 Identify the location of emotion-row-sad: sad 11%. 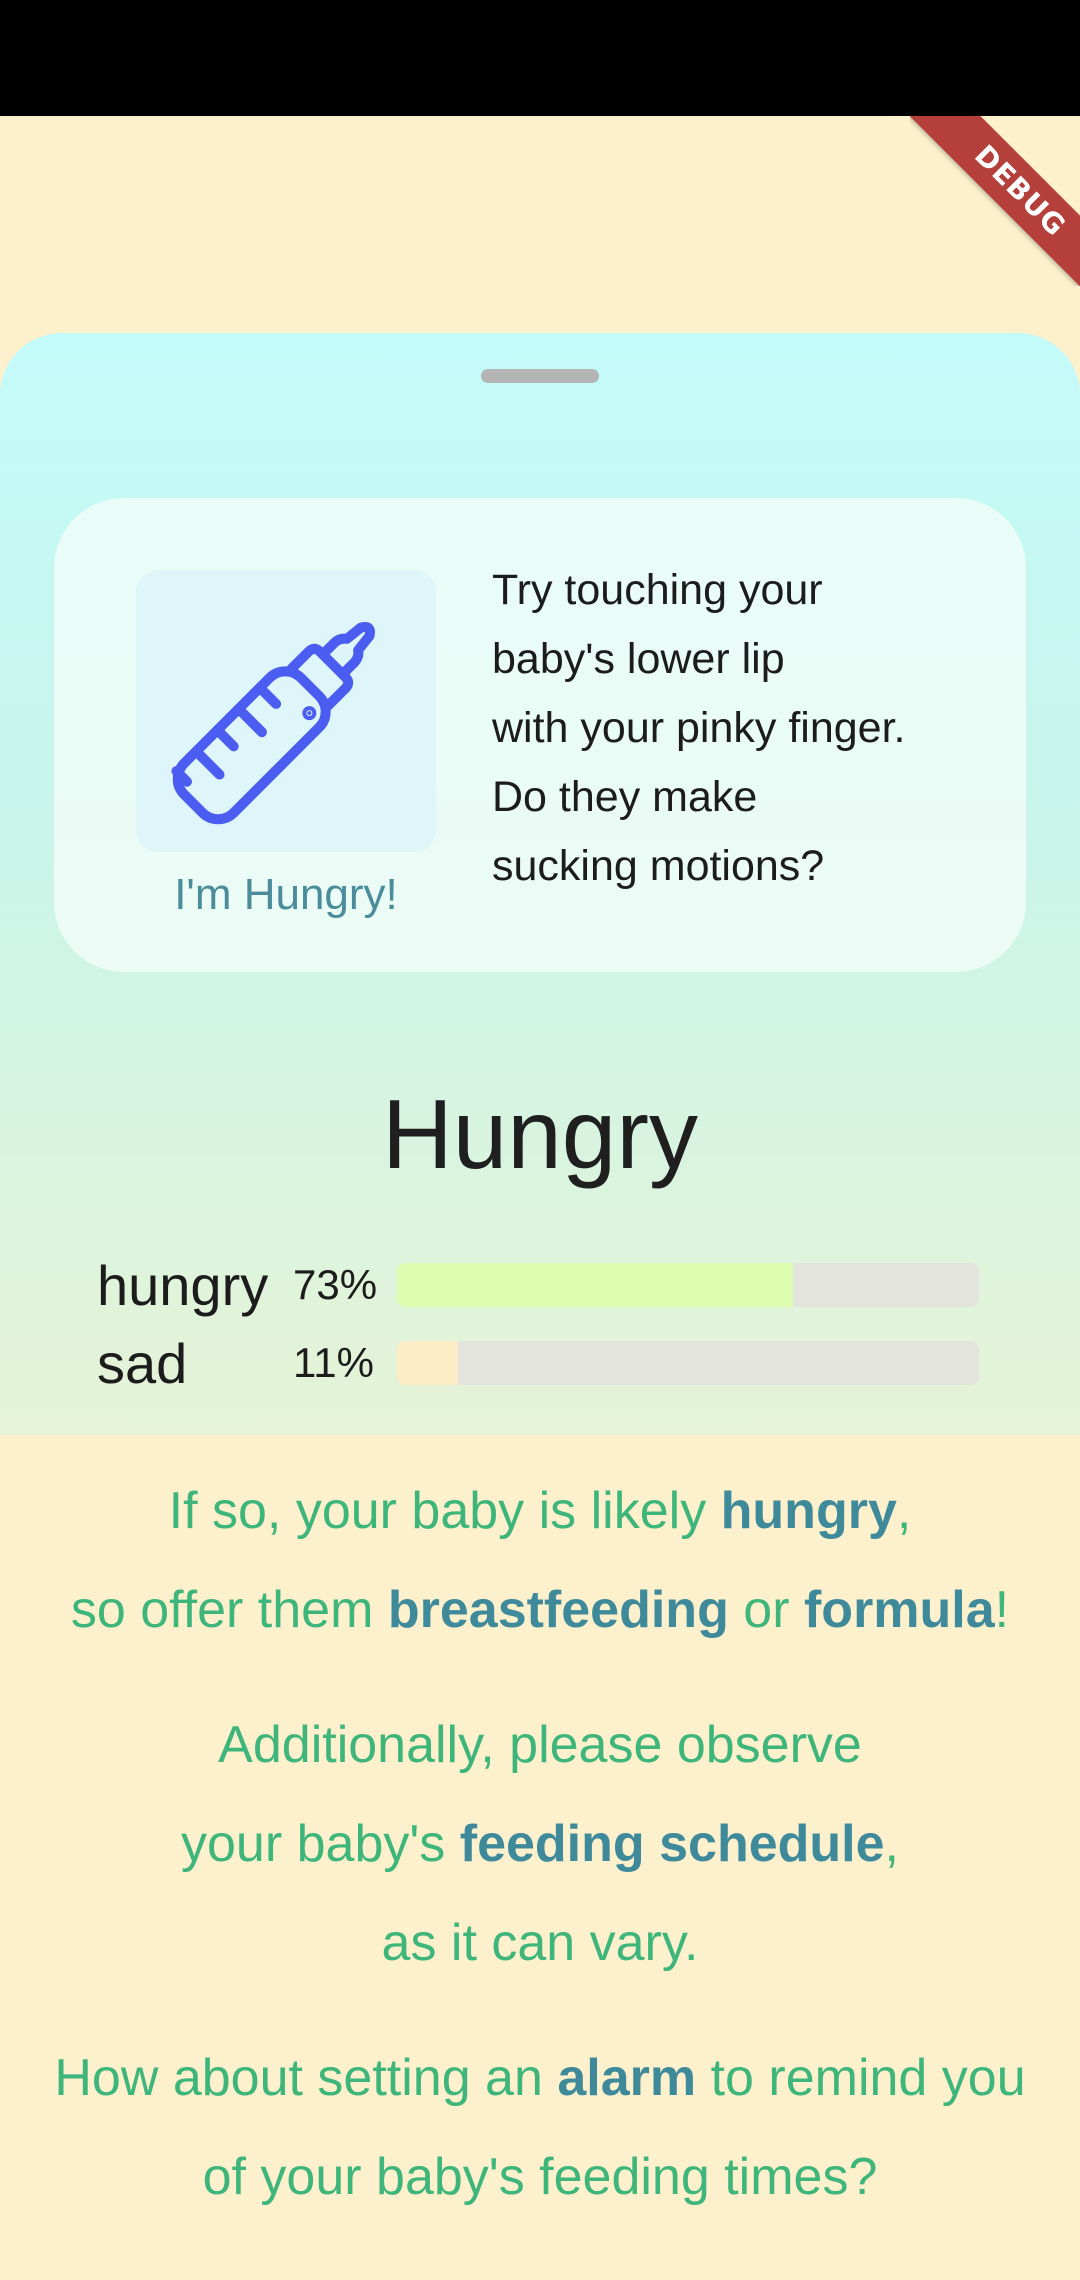
(538, 1363).